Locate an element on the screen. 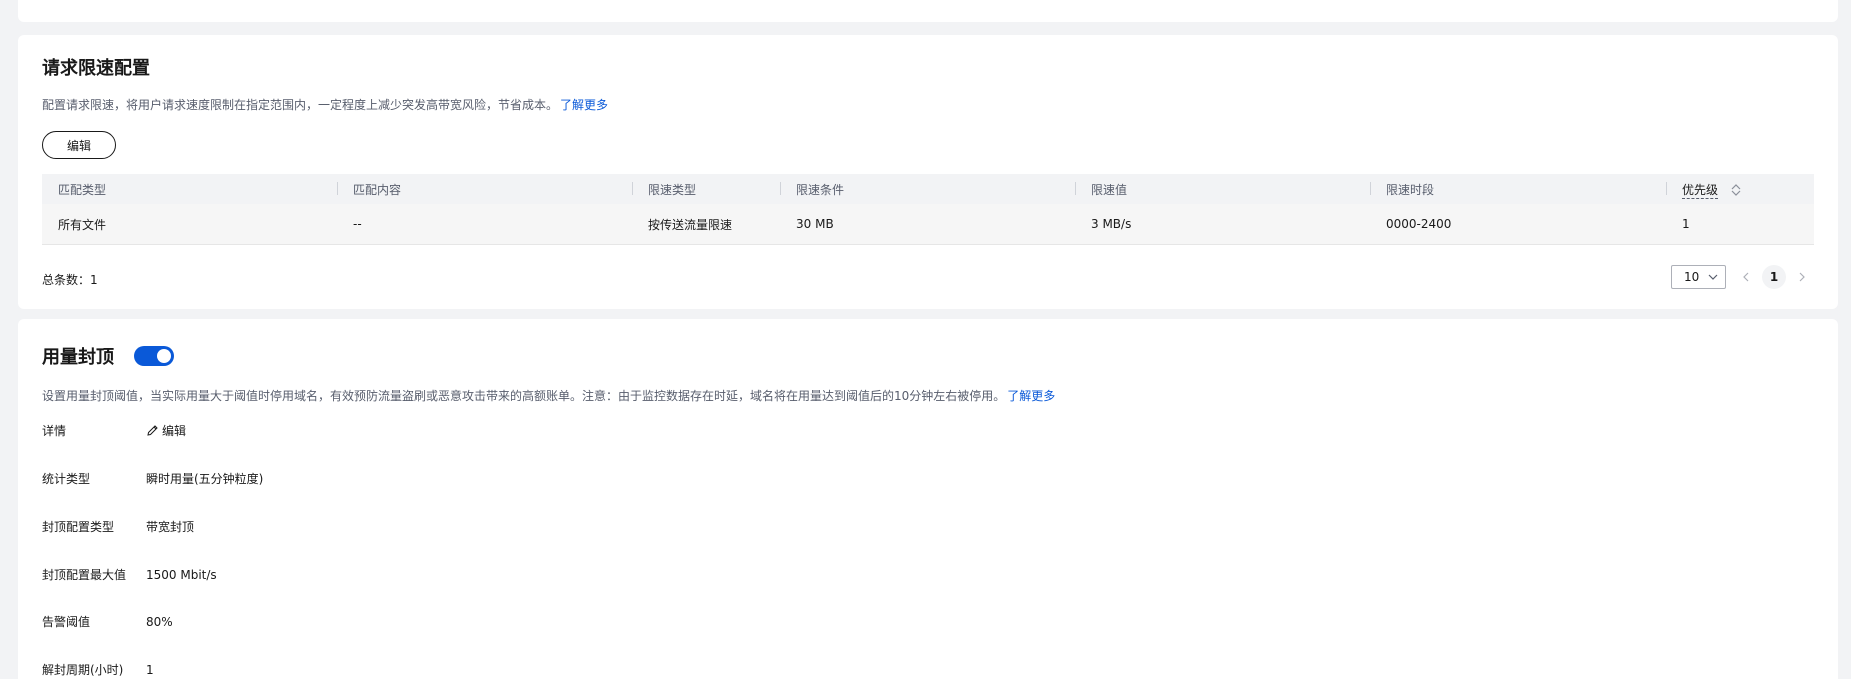  previous-section-card is located at coordinates (928, 11).